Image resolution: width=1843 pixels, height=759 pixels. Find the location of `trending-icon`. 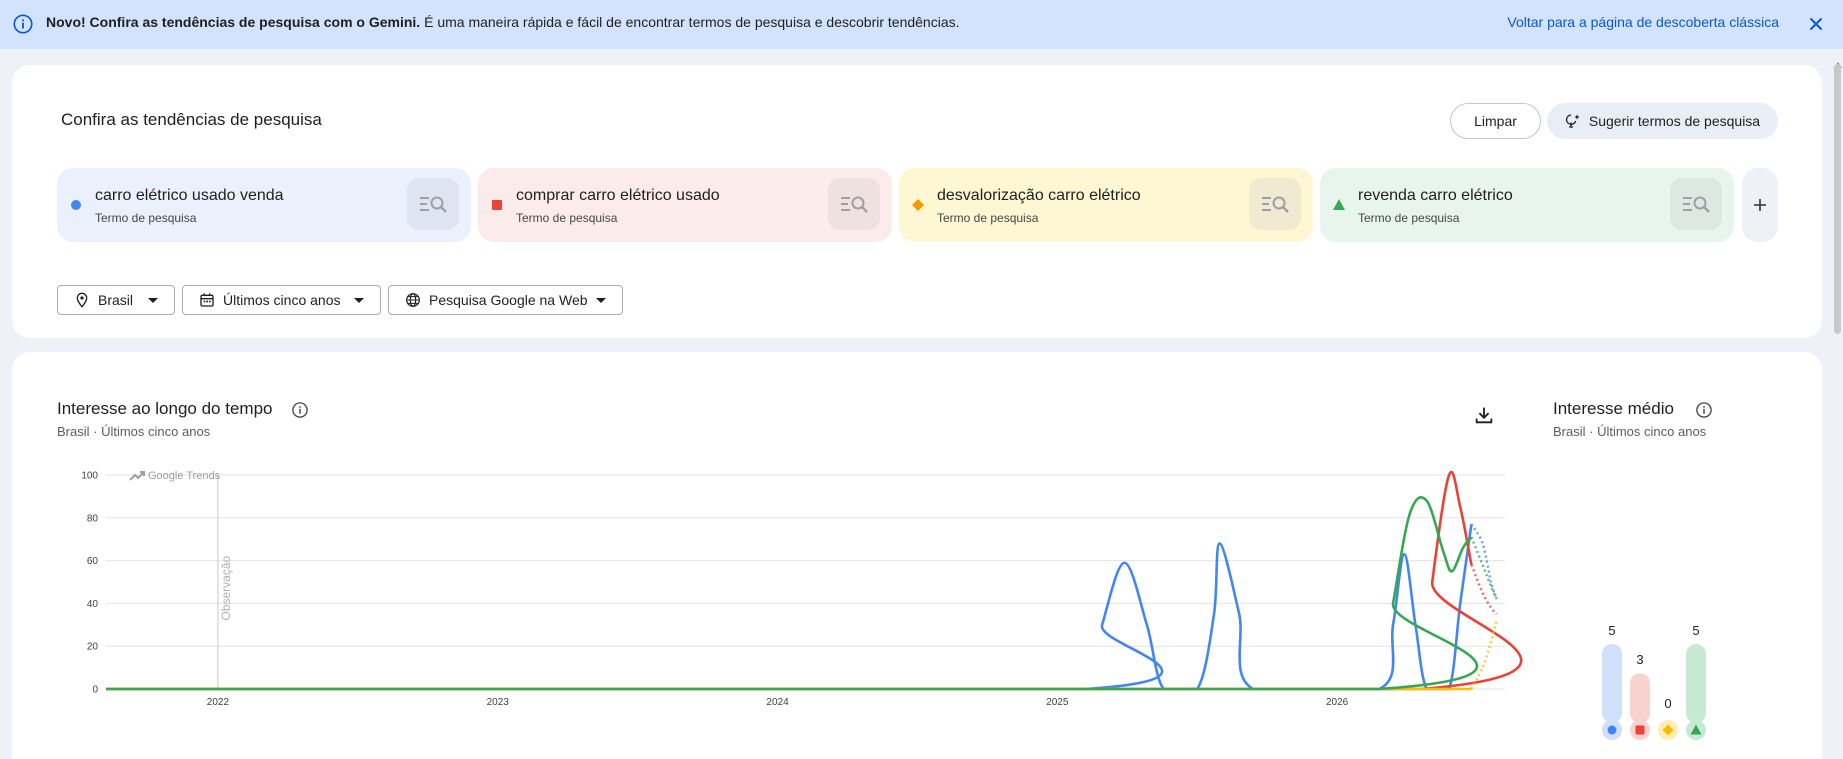

trending-icon is located at coordinates (137, 476).